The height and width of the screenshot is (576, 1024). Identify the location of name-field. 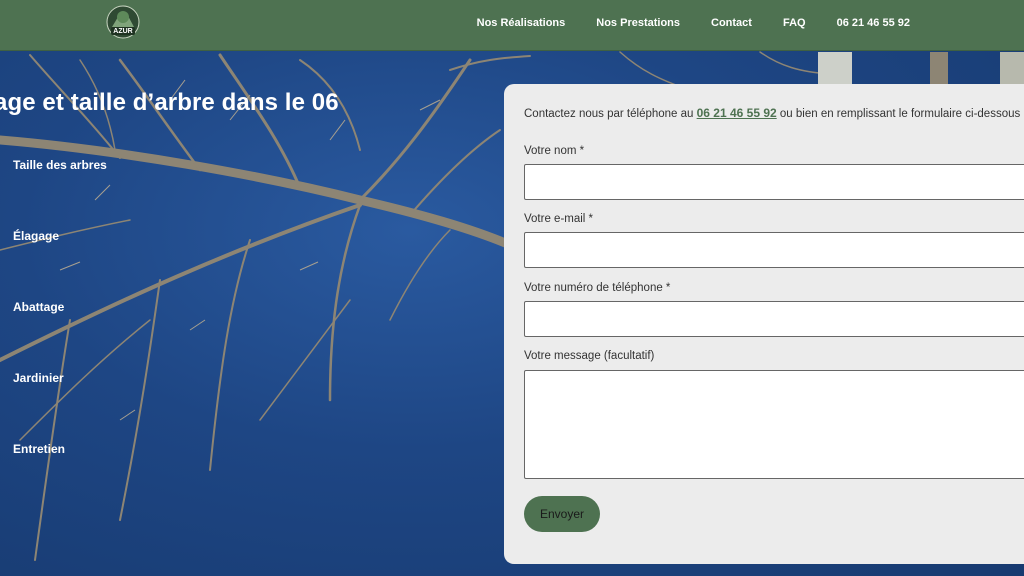
(774, 182).